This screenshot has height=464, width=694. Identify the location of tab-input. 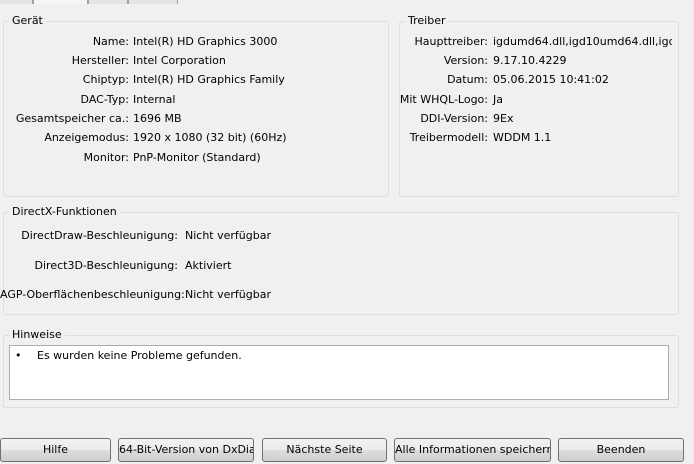
(153, 2).